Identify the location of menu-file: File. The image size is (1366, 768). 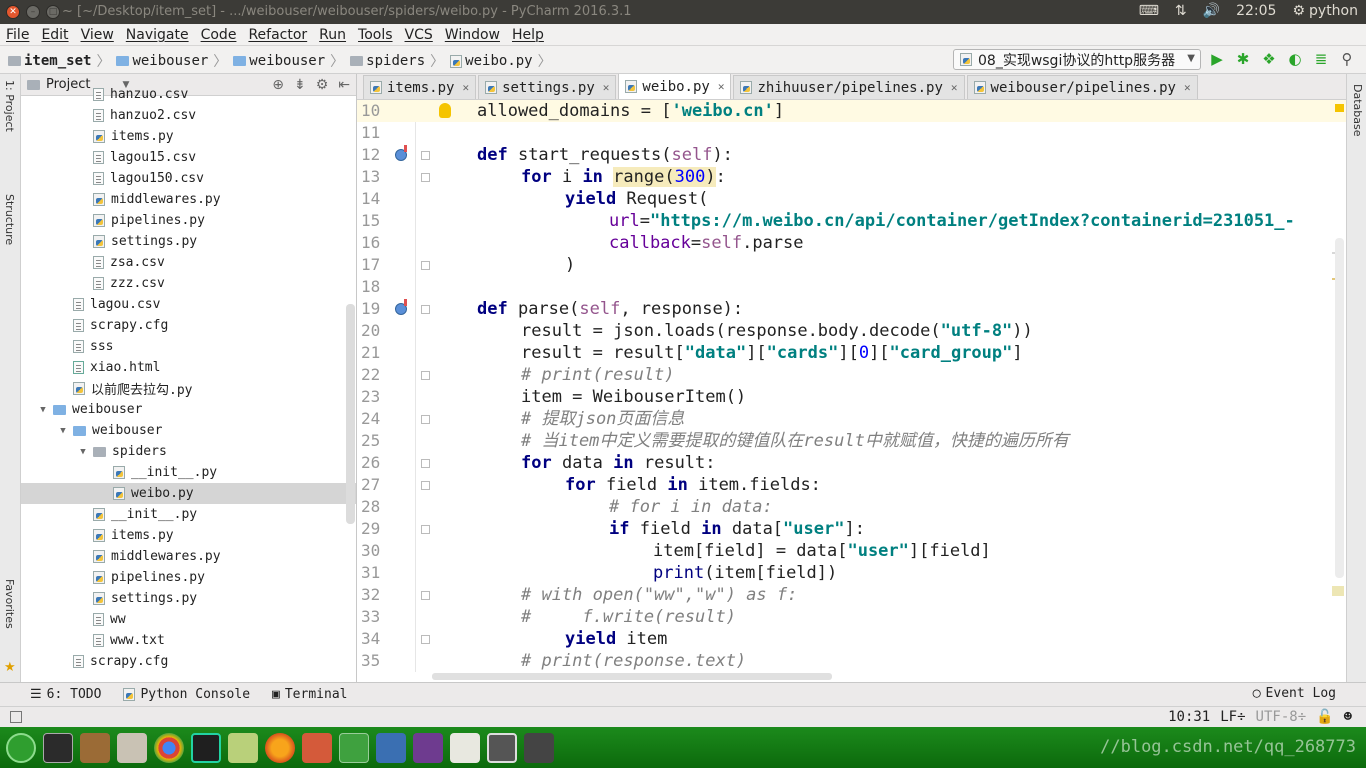
(17, 35).